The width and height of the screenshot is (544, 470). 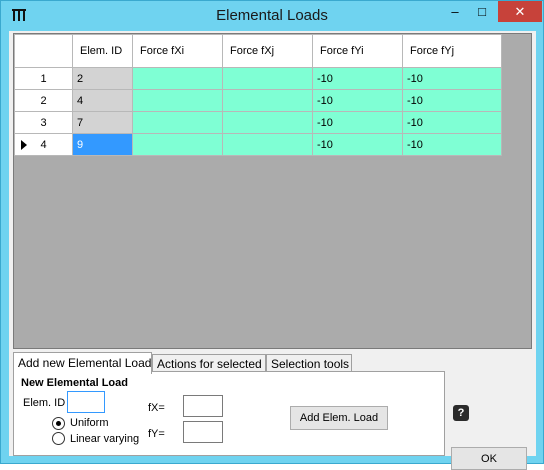 I want to click on elem-id-cell: 9, so click(x=102, y=144).